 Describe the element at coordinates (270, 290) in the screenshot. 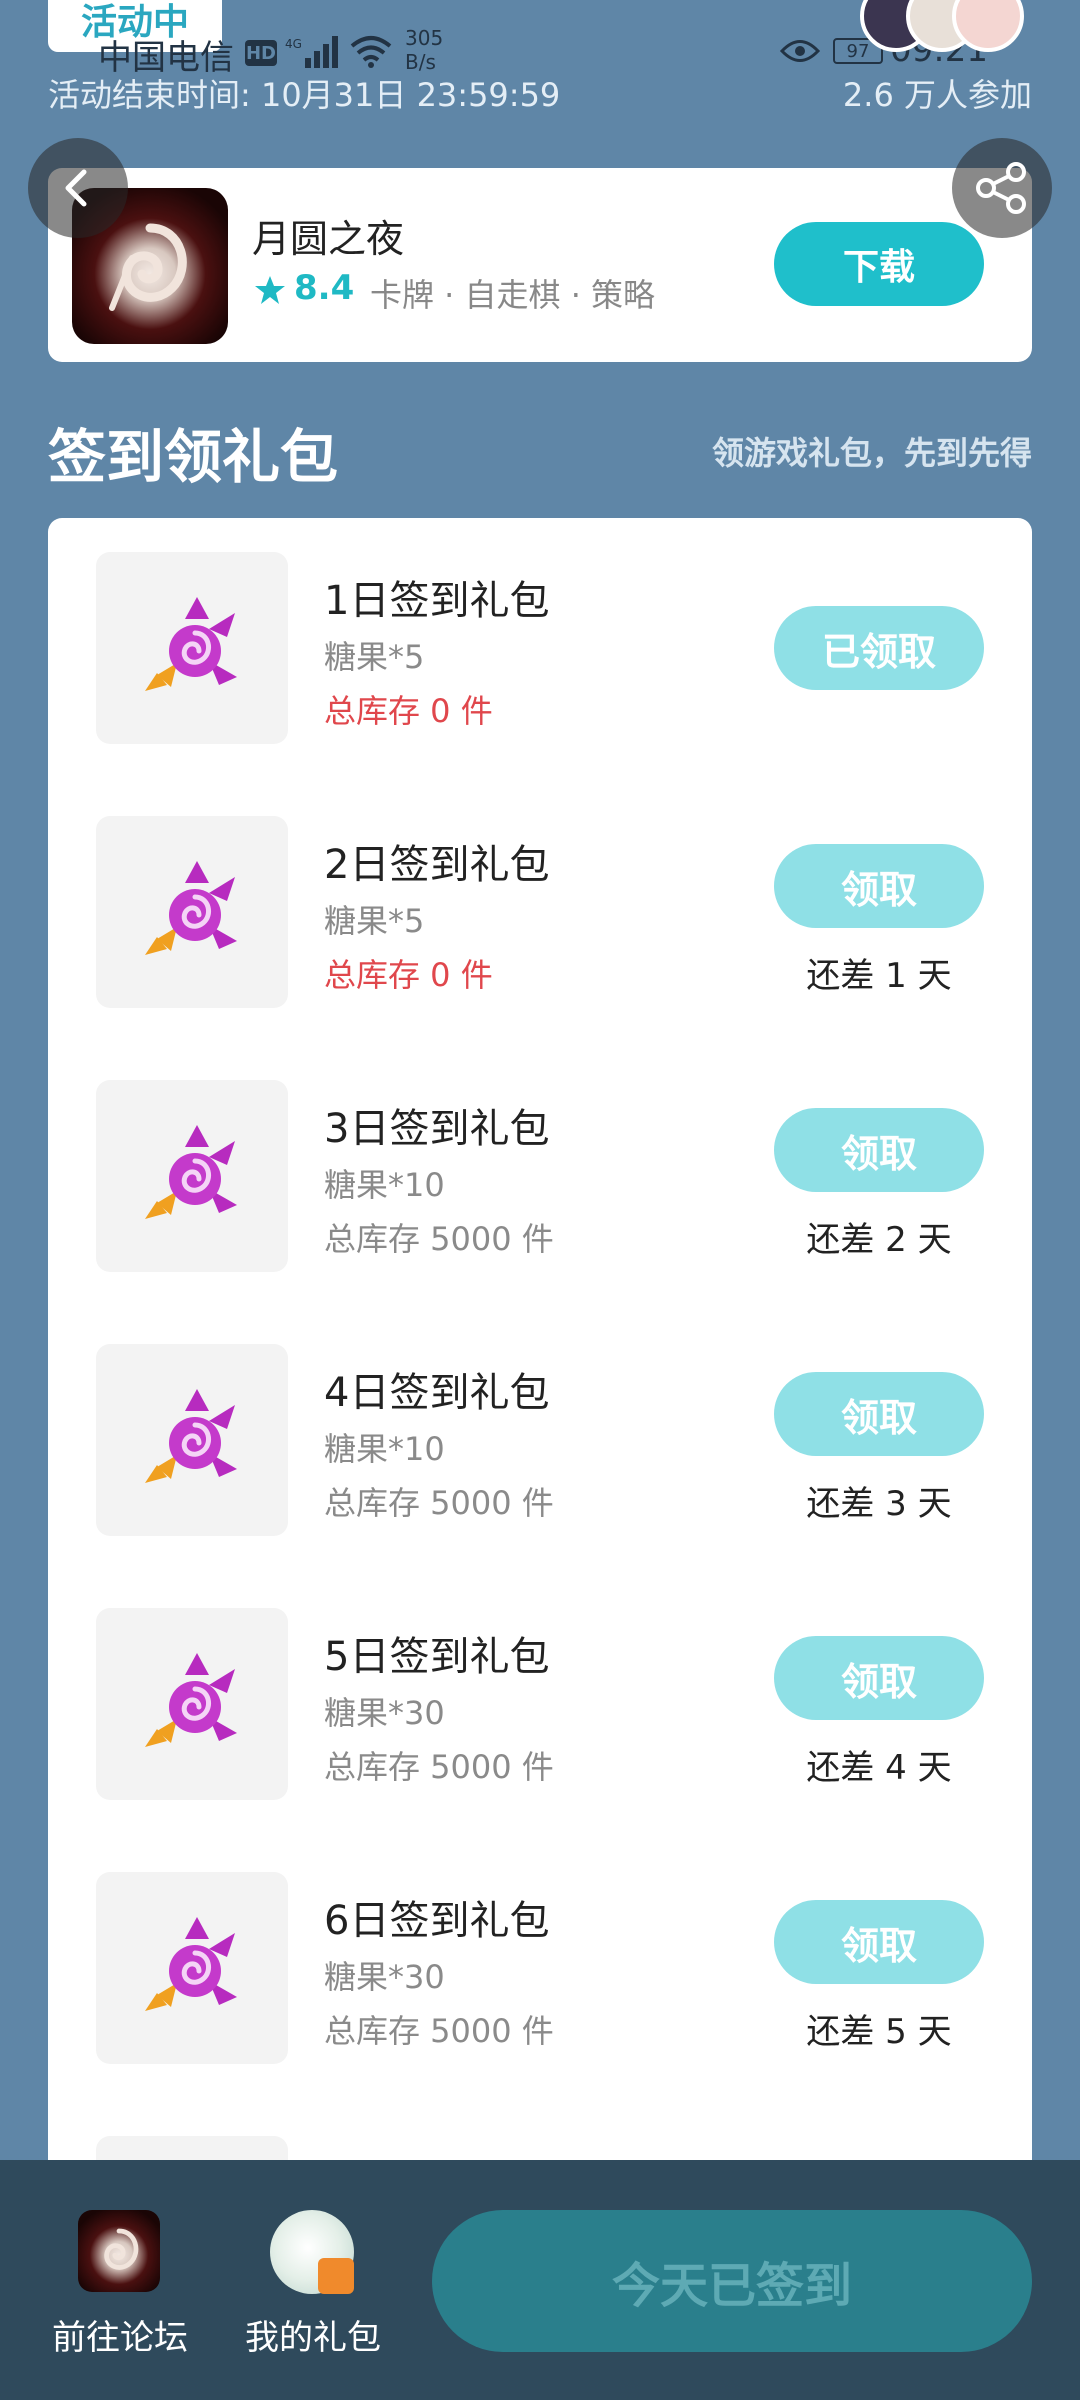

I see `star-icon` at that location.